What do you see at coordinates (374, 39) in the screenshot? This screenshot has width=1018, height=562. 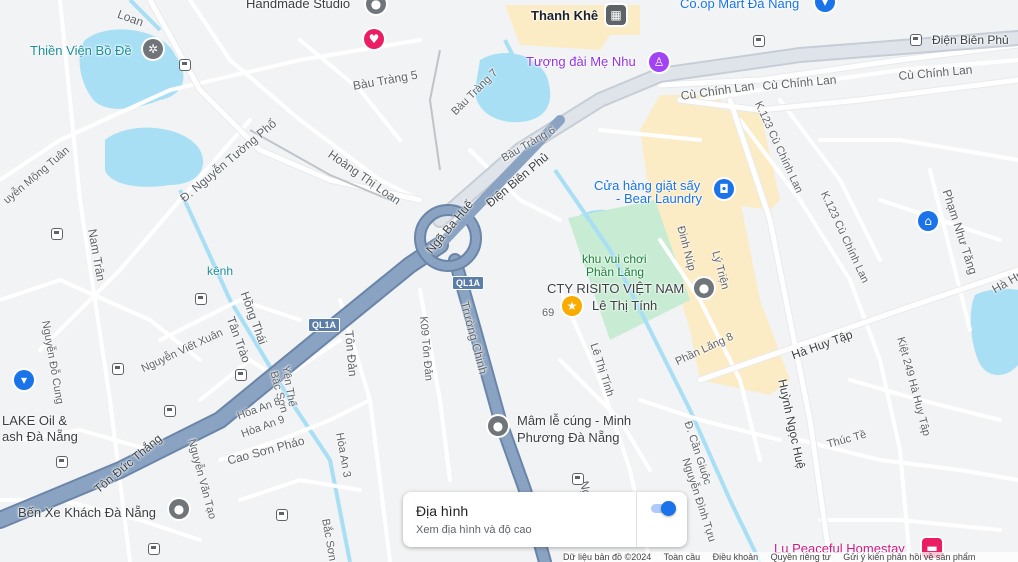 I see `heart-icon: ♥` at bounding box center [374, 39].